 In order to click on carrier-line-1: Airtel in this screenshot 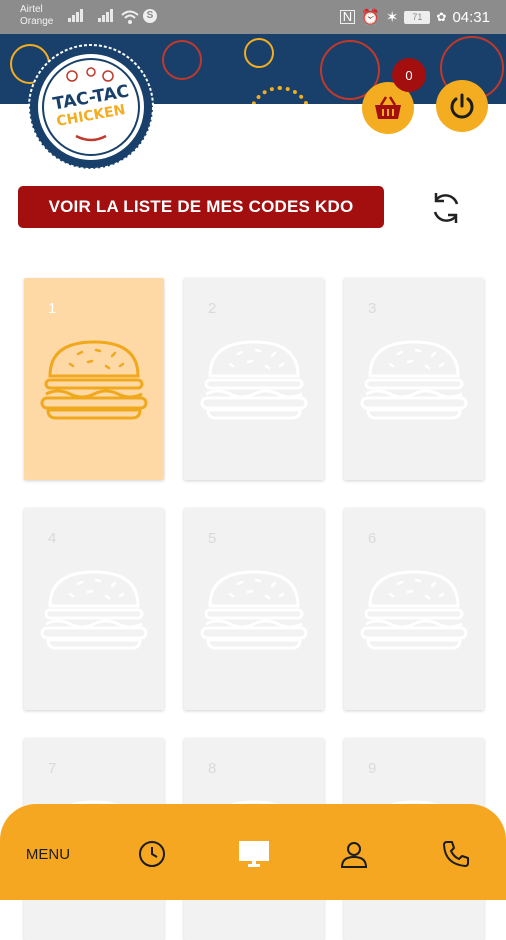, I will do `click(31, 9)`.